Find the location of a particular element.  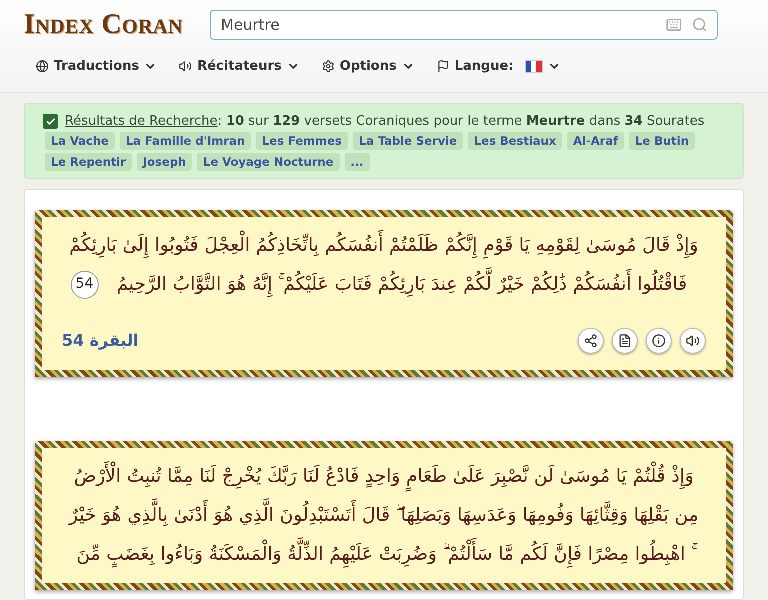

french-flag-icon is located at coordinates (533, 66).